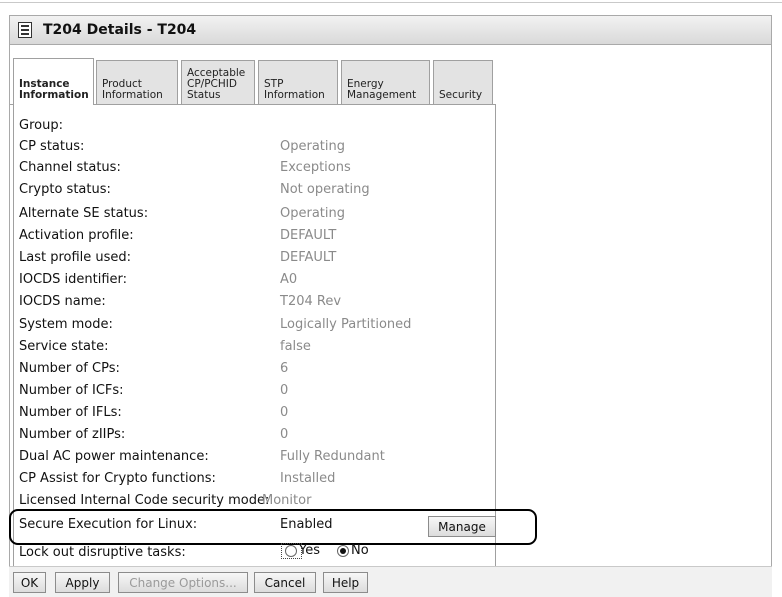  I want to click on lockout-no-radio, so click(343, 551).